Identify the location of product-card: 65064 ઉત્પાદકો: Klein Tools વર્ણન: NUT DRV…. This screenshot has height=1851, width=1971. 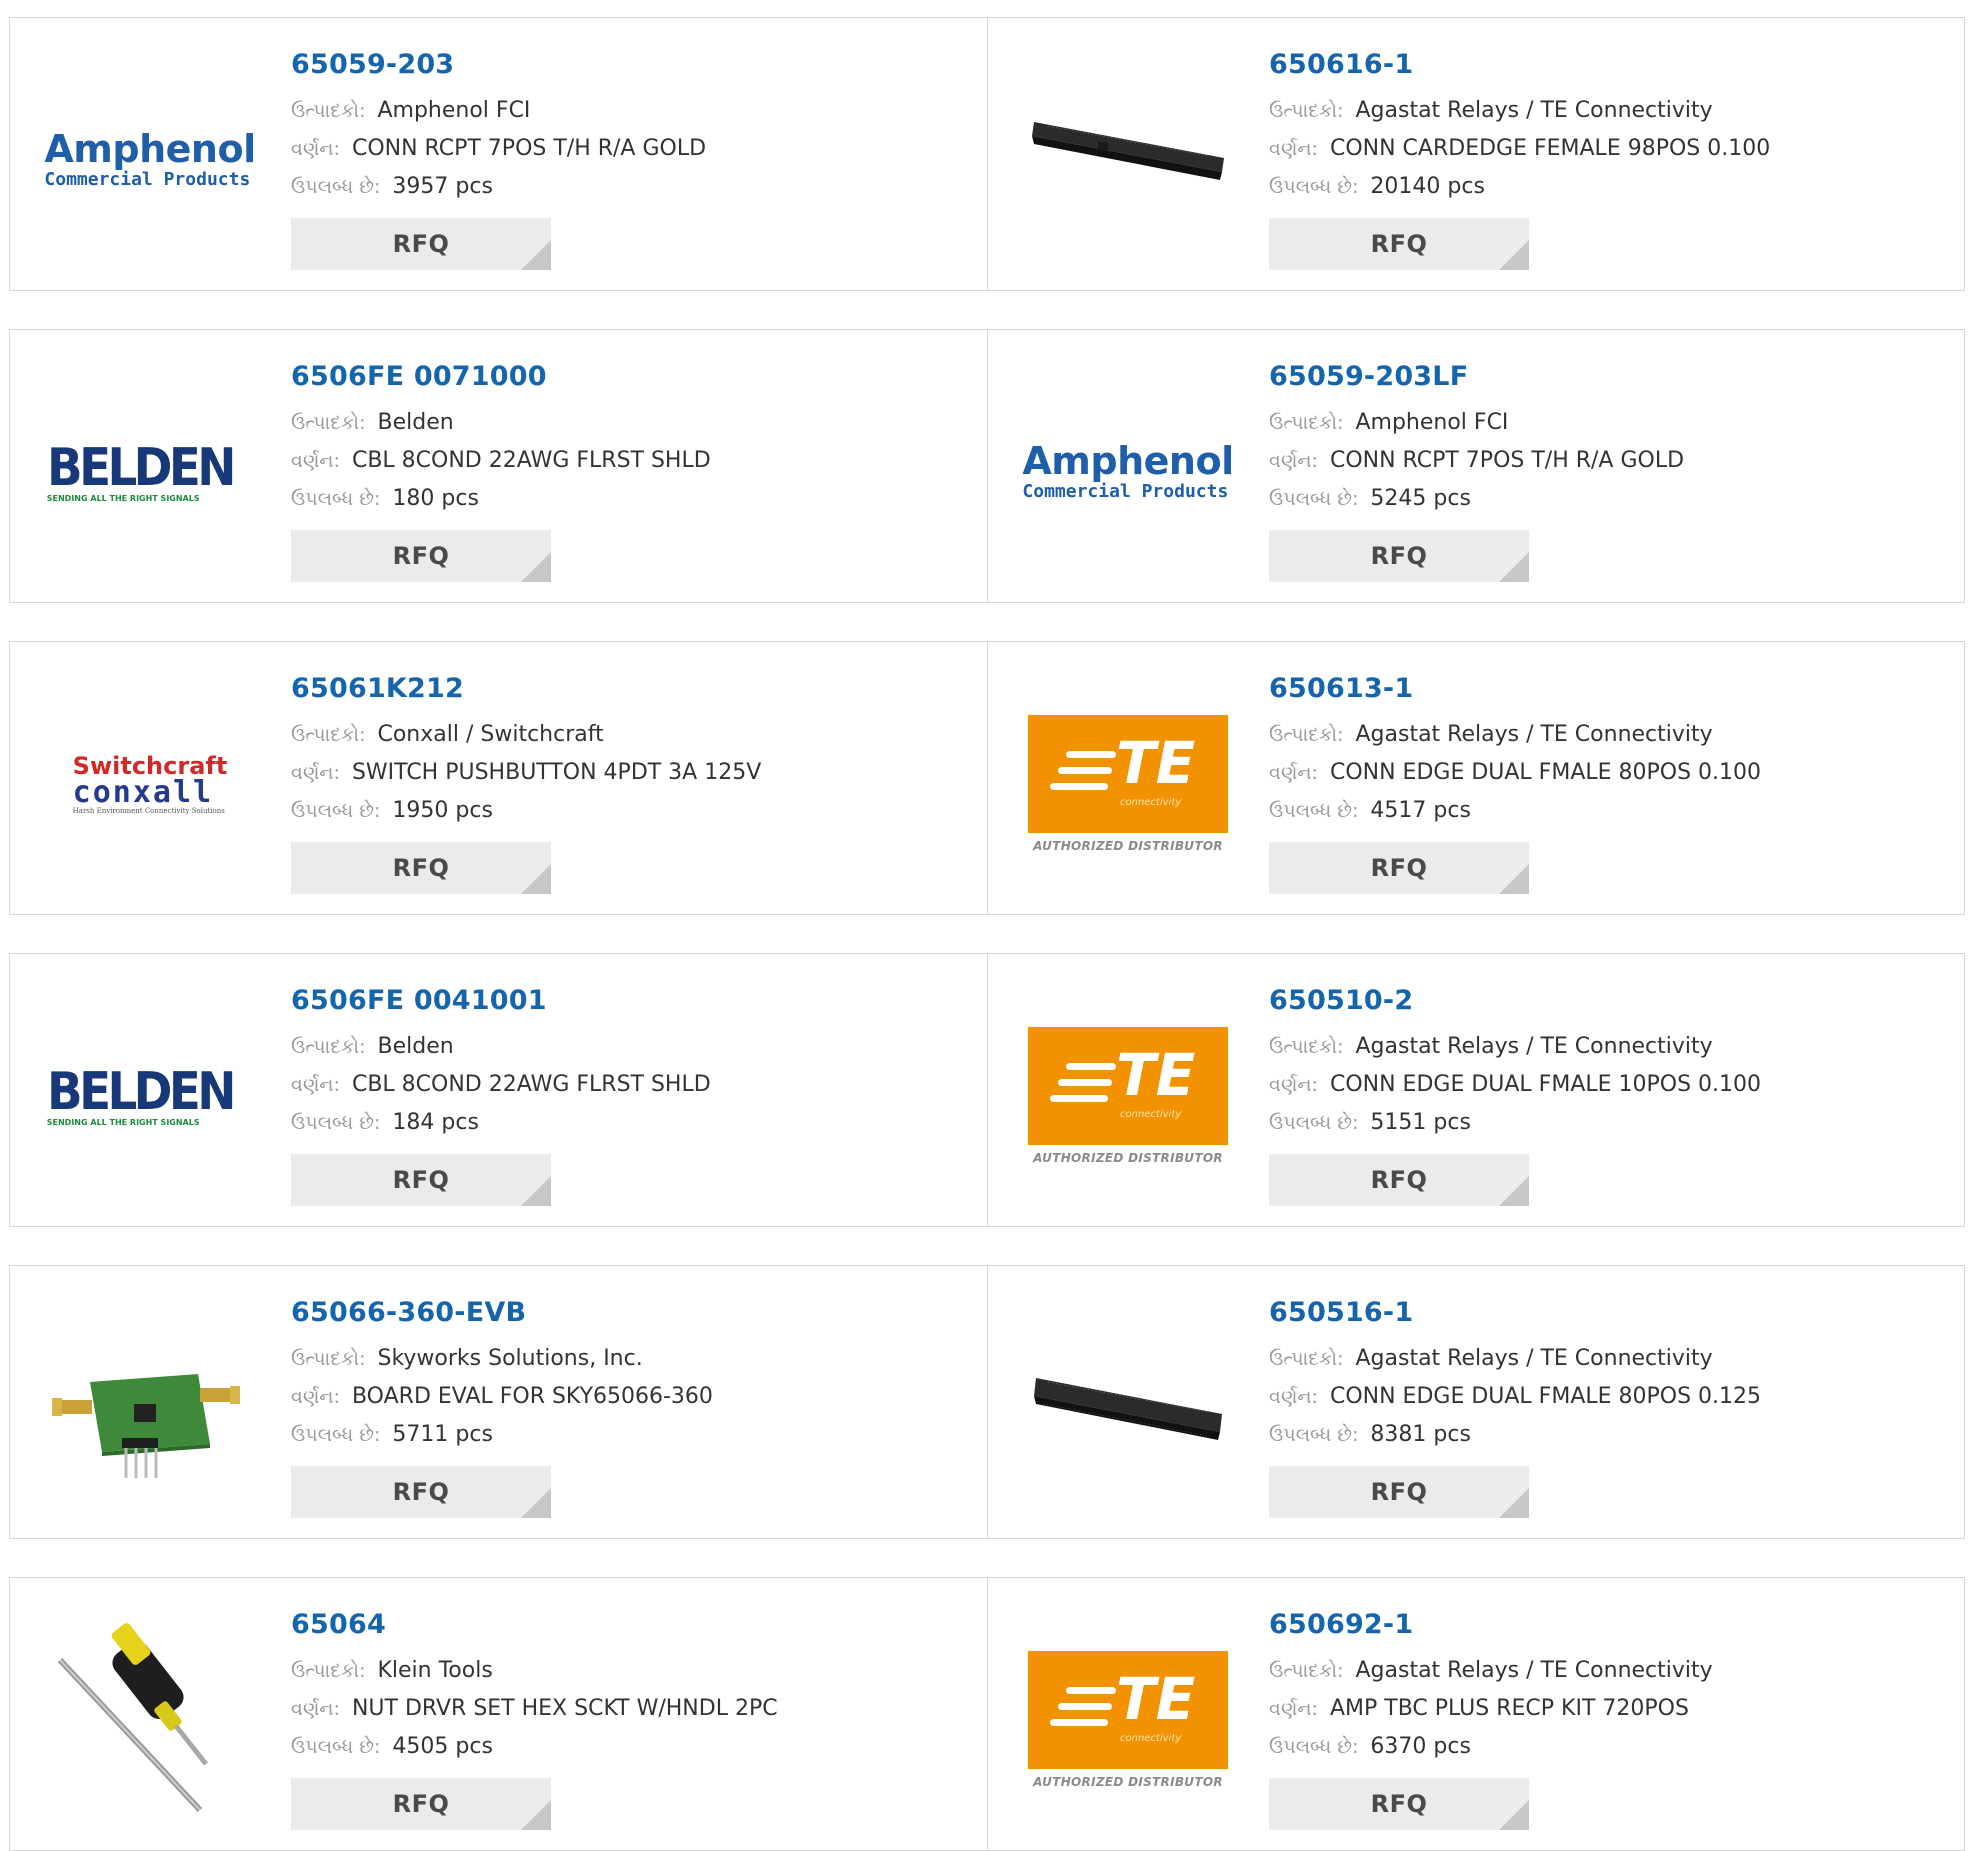
(498, 1714).